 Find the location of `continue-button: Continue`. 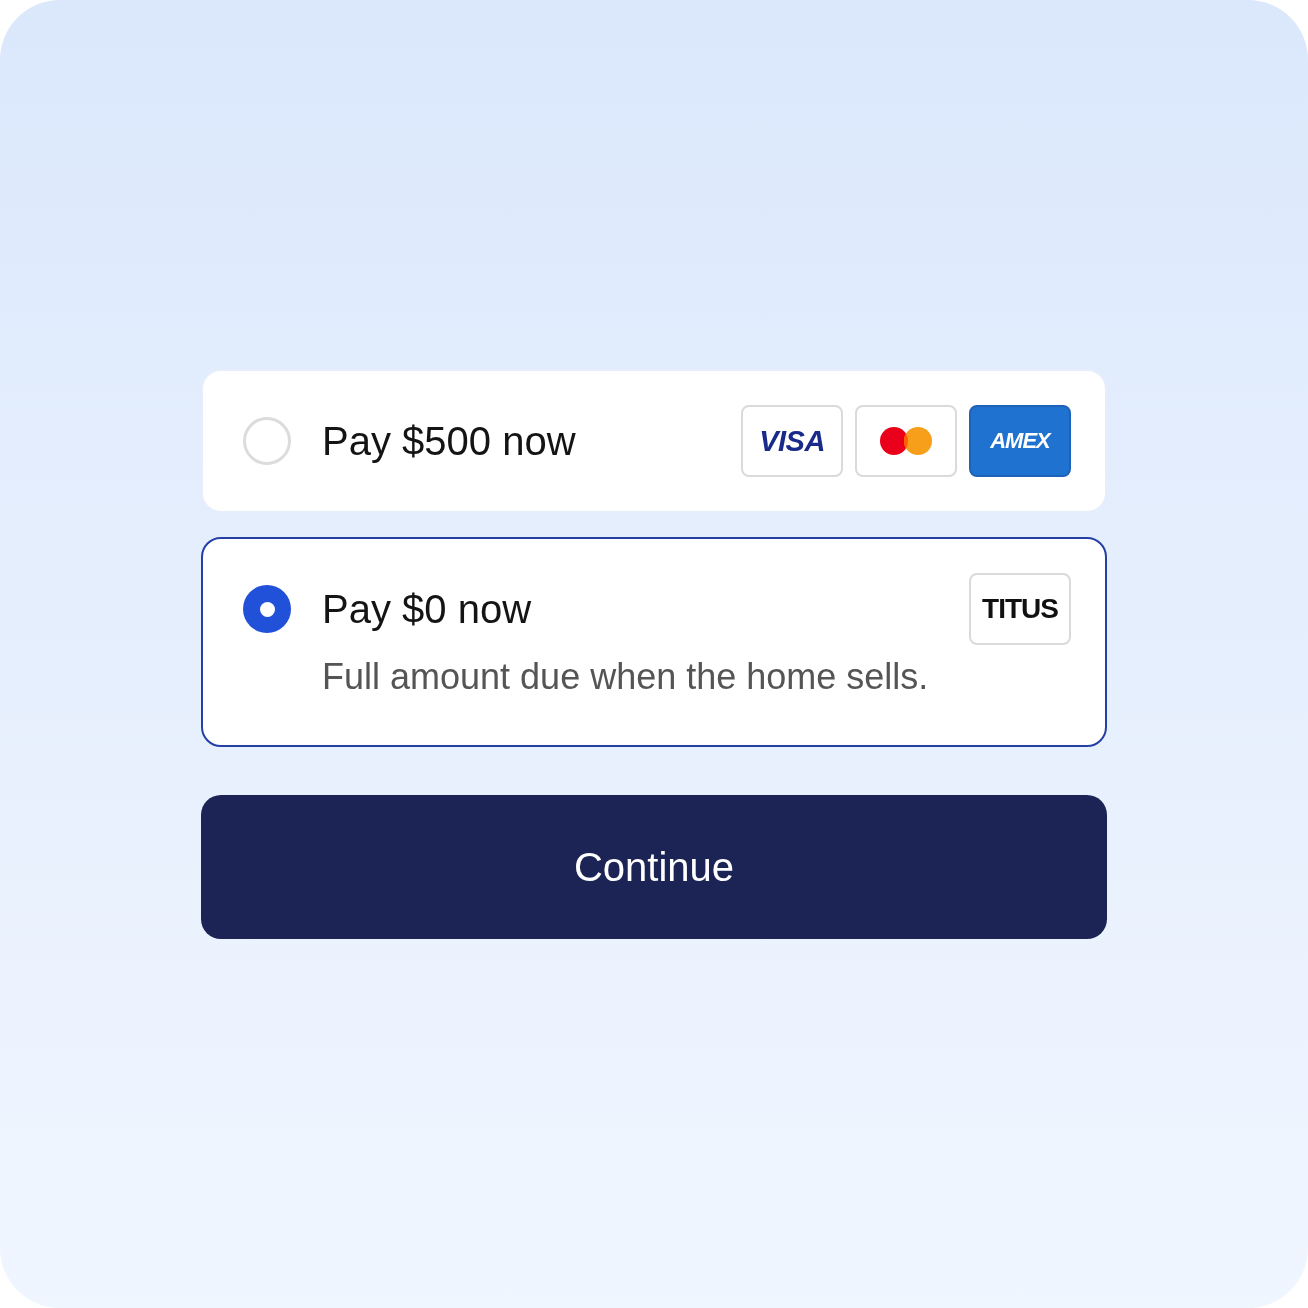

continue-button: Continue is located at coordinates (654, 867).